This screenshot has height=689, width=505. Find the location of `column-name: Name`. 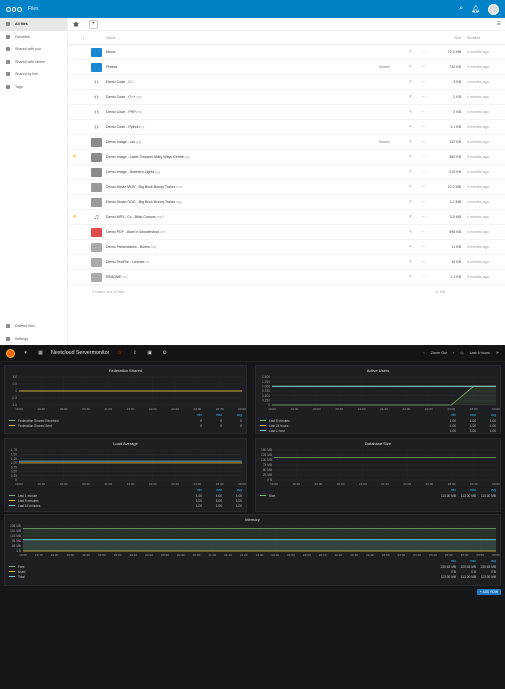

column-name: Name is located at coordinates (270, 38).